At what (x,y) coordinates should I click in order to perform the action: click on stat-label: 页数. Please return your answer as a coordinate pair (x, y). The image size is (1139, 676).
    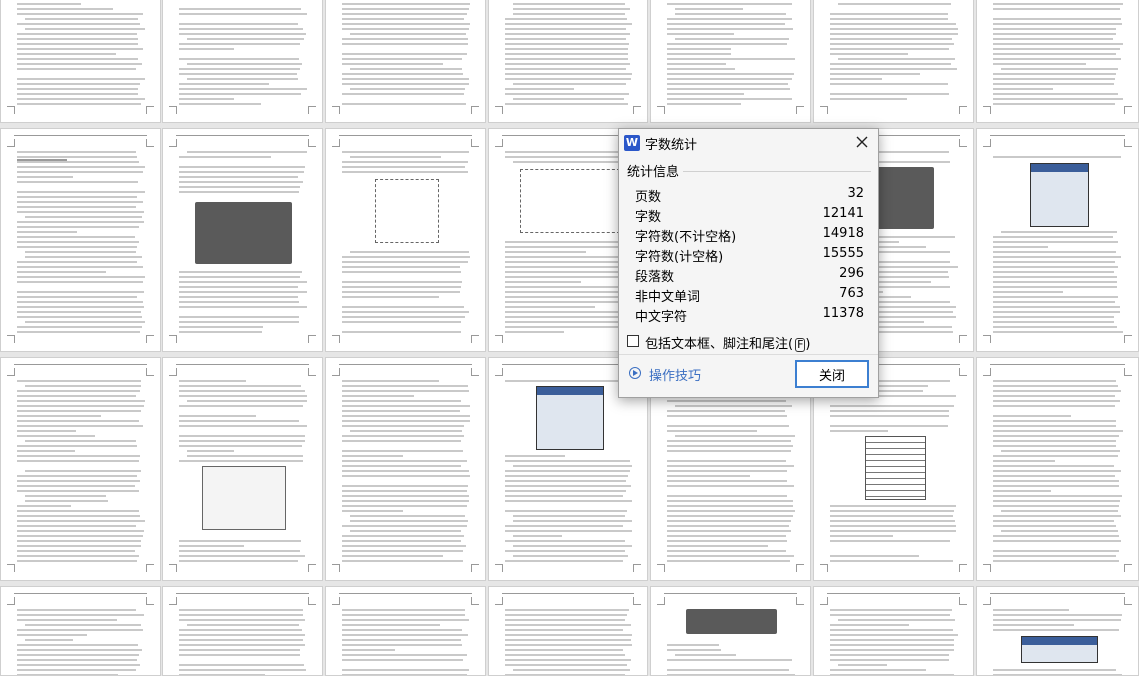
    Looking at the image, I should click on (648, 197).